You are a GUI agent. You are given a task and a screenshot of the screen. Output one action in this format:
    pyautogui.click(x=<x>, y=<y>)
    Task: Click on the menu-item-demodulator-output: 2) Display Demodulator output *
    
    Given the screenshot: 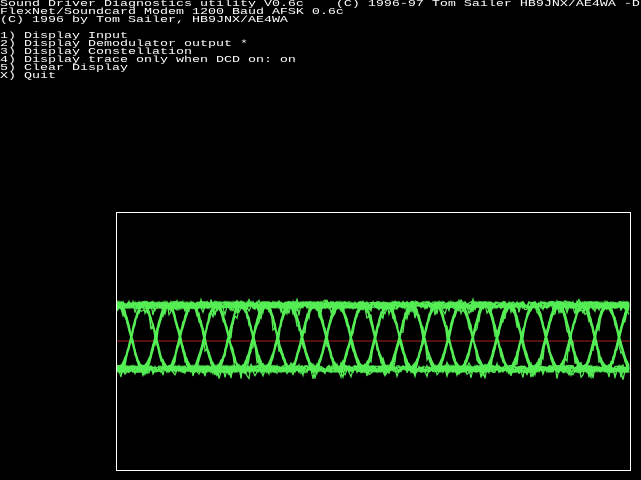 What is the action you would take?
    pyautogui.click(x=320, y=44)
    